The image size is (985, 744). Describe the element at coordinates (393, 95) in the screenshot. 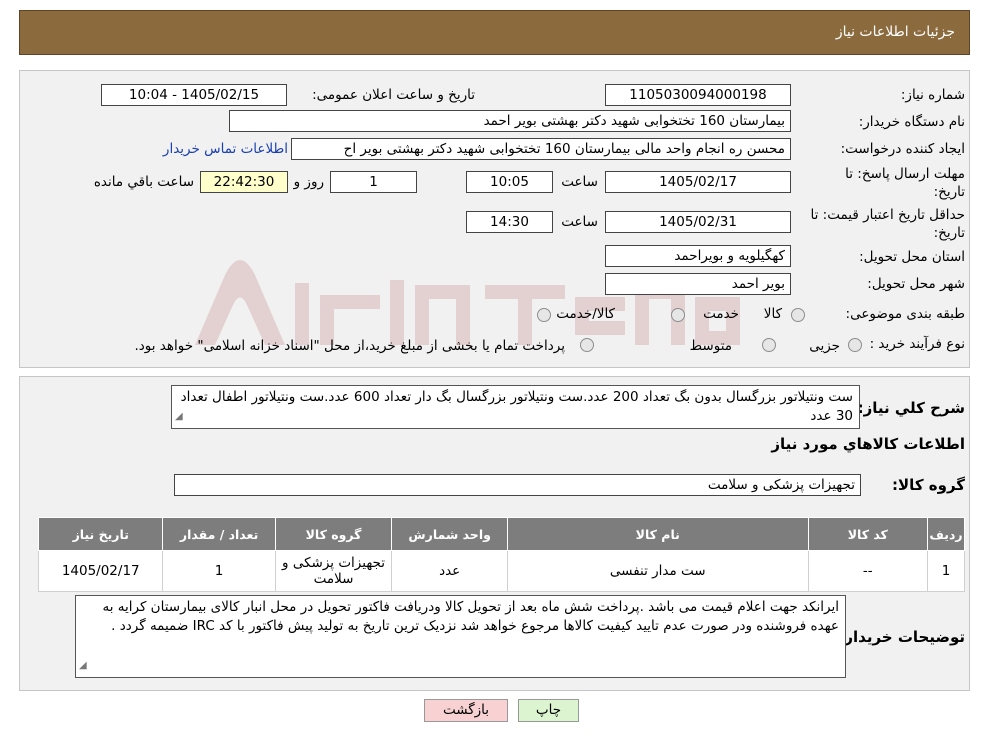

I see `announce-date-label: تاریخ و ساعت اعلان عمومی:` at that location.